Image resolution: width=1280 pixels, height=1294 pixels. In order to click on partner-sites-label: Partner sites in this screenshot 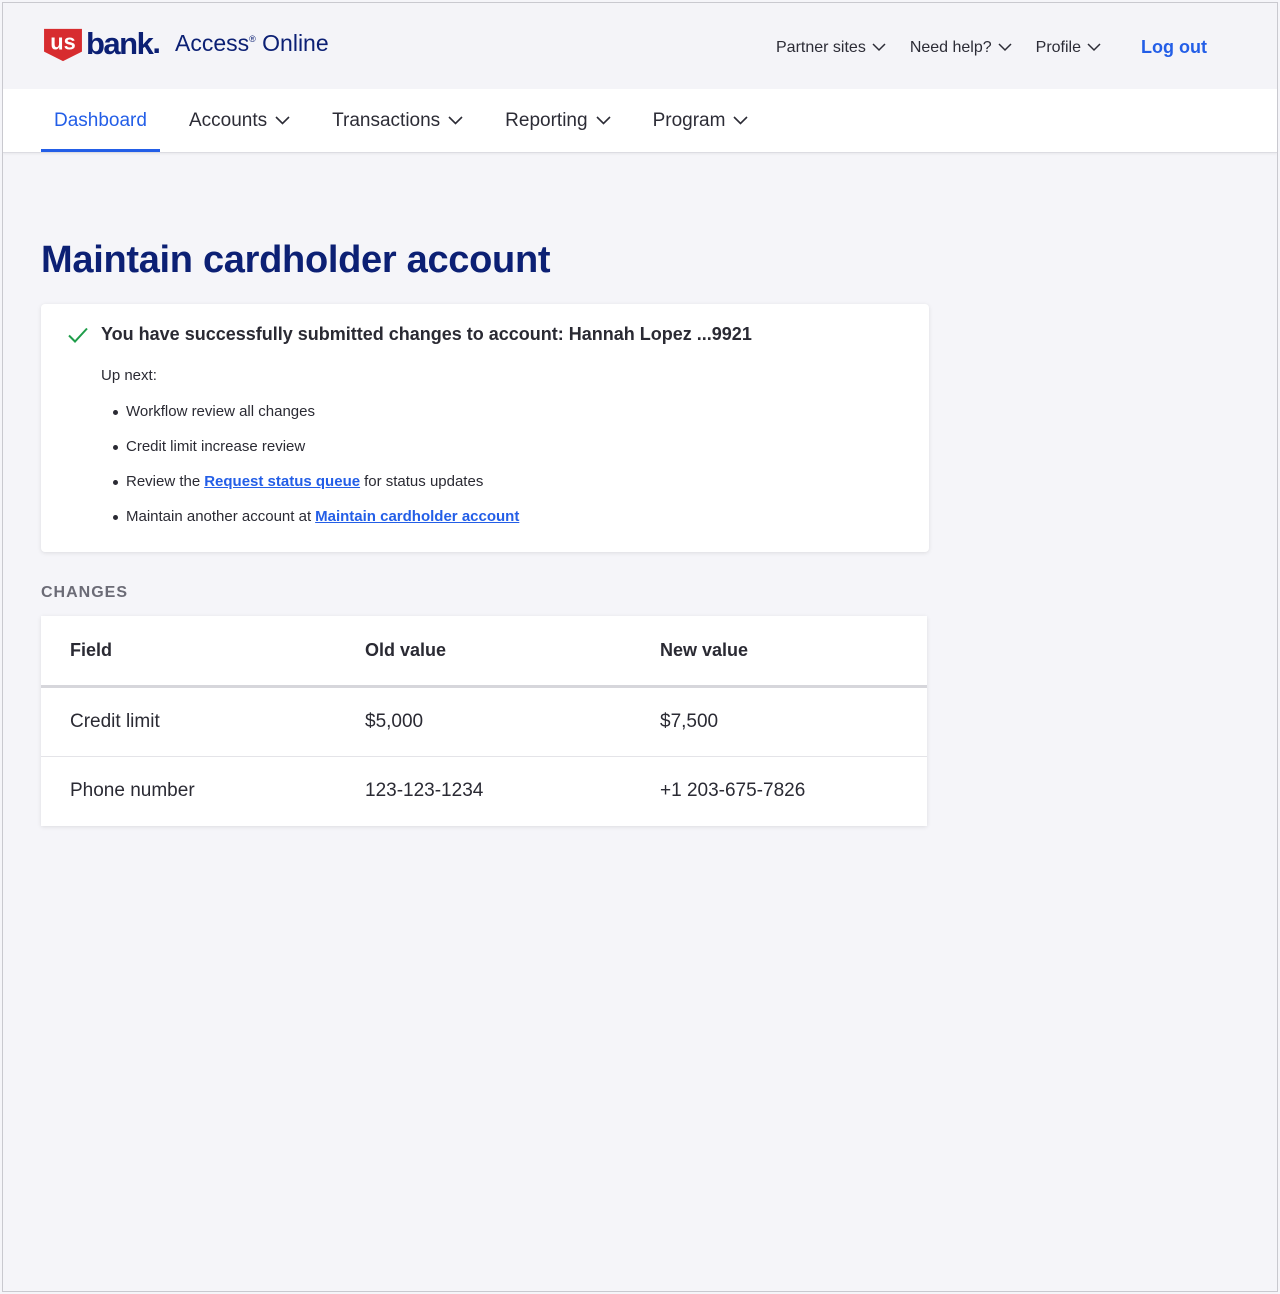, I will do `click(821, 47)`.